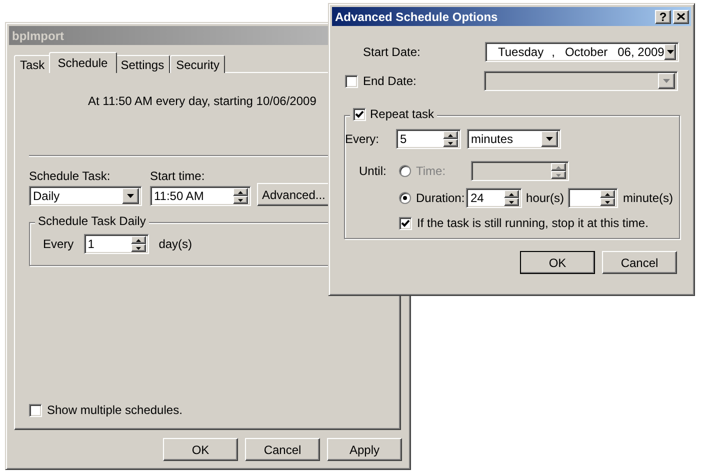 Image resolution: width=702 pixels, height=473 pixels. I want to click on text-field: 24, so click(487, 198).